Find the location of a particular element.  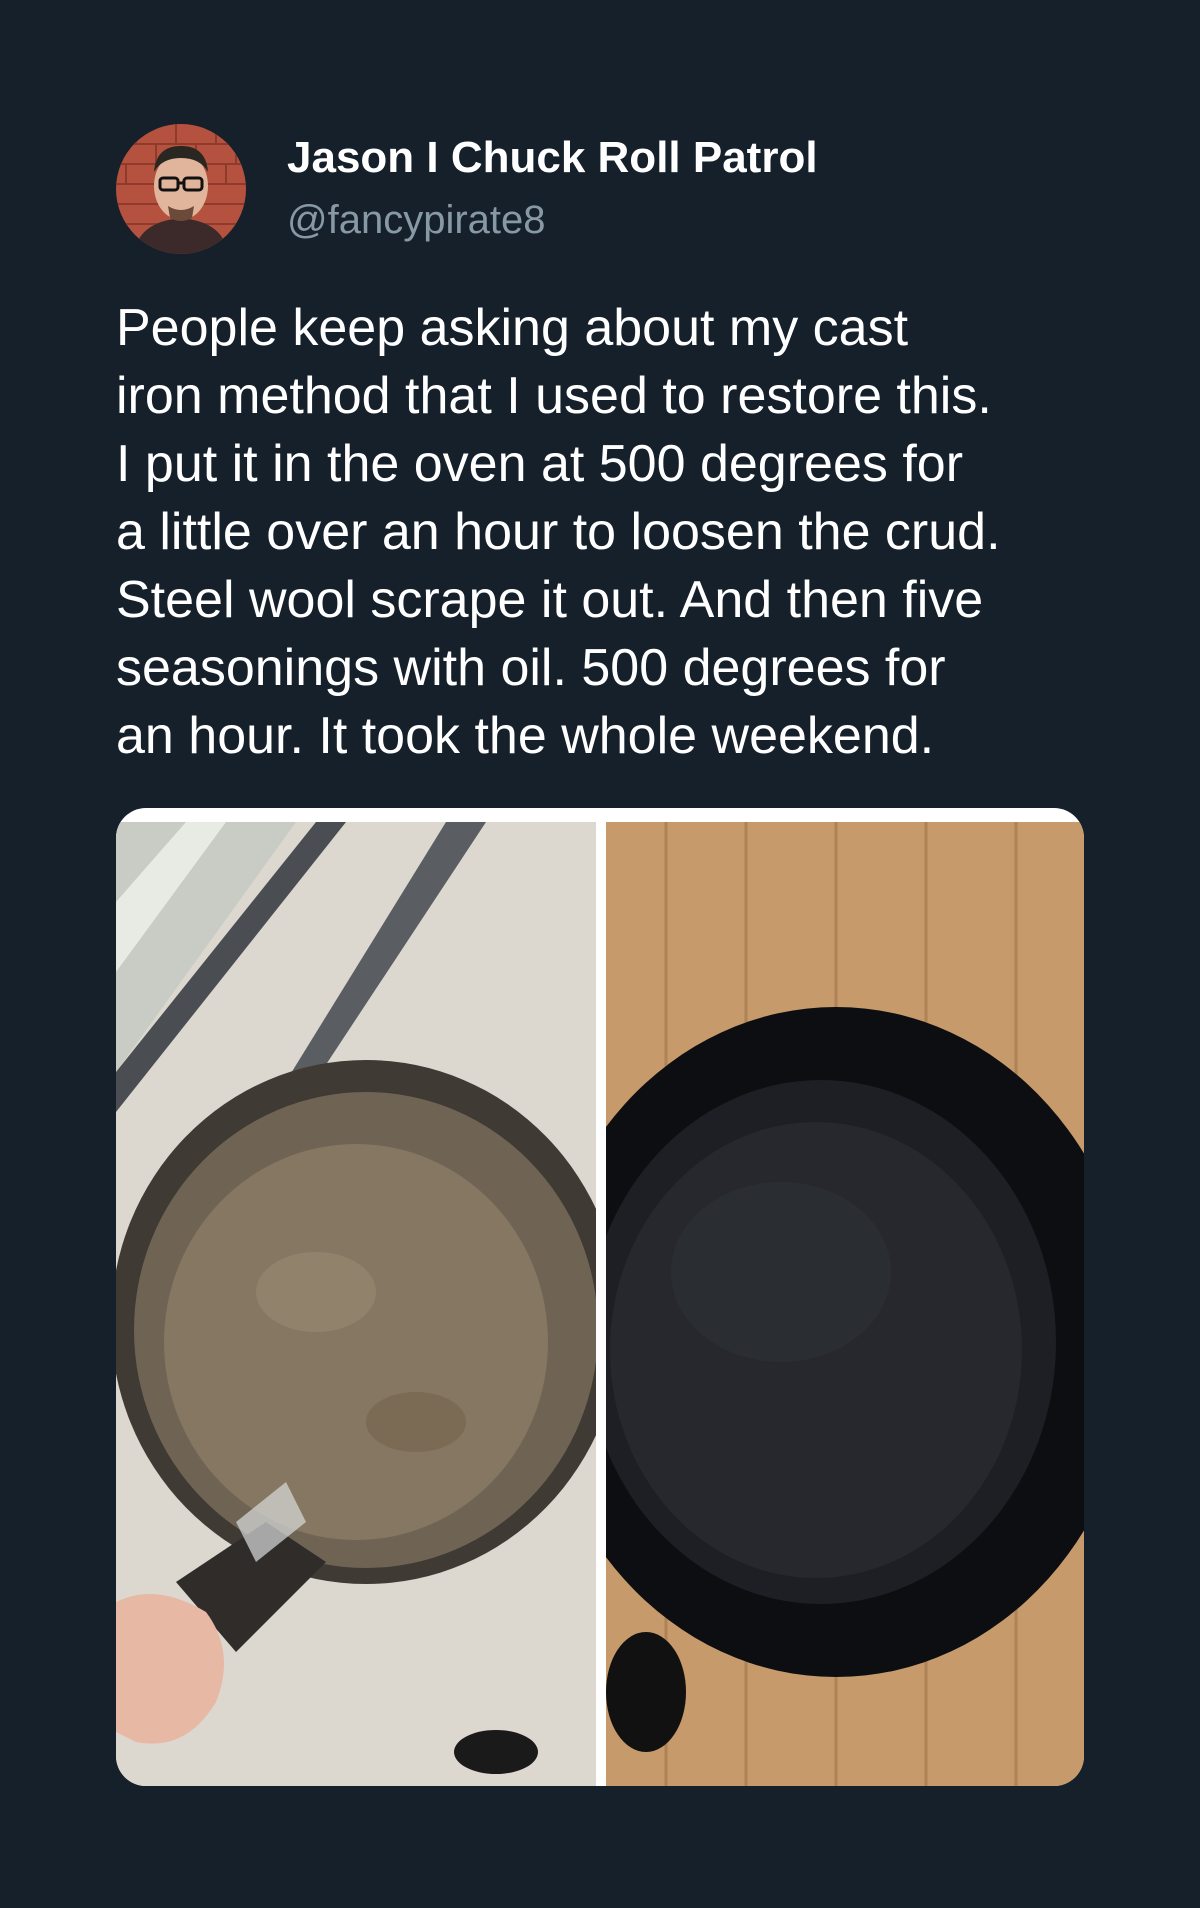

avatar-image is located at coordinates (181, 189).